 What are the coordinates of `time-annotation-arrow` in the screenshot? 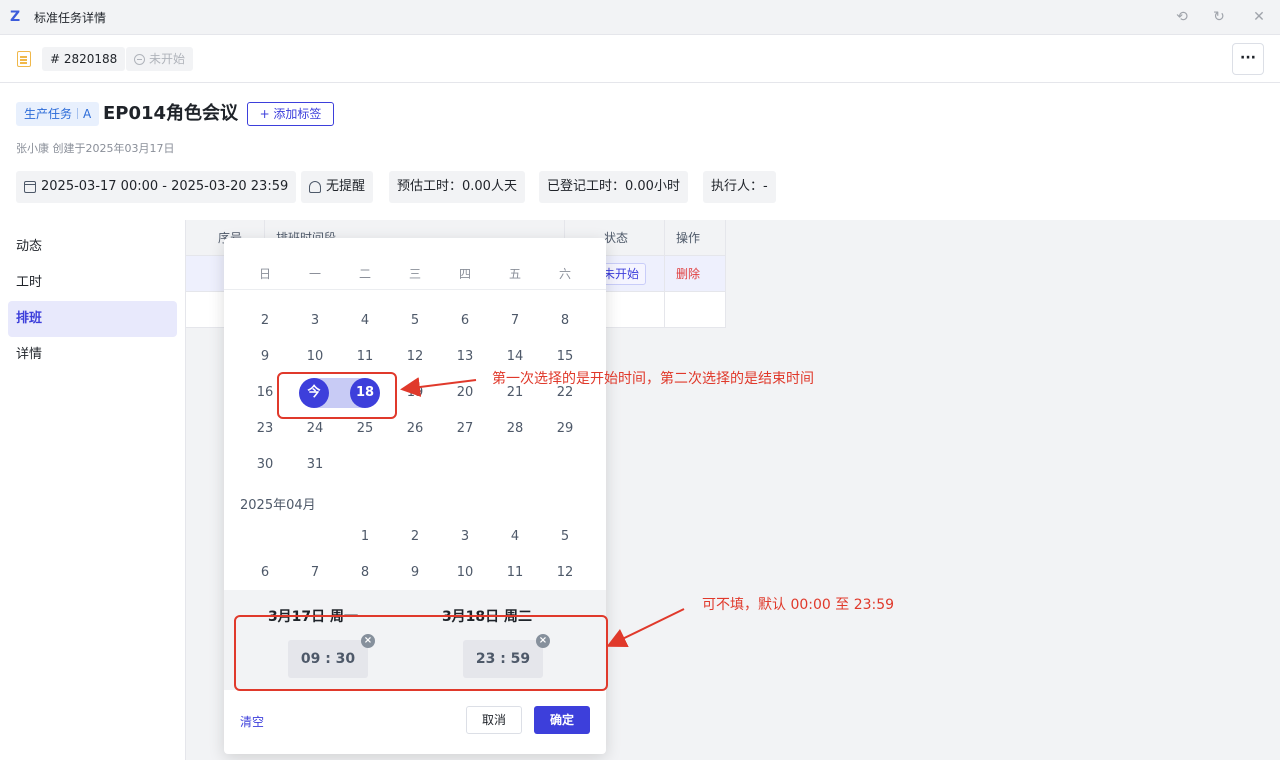 It's located at (645, 627).